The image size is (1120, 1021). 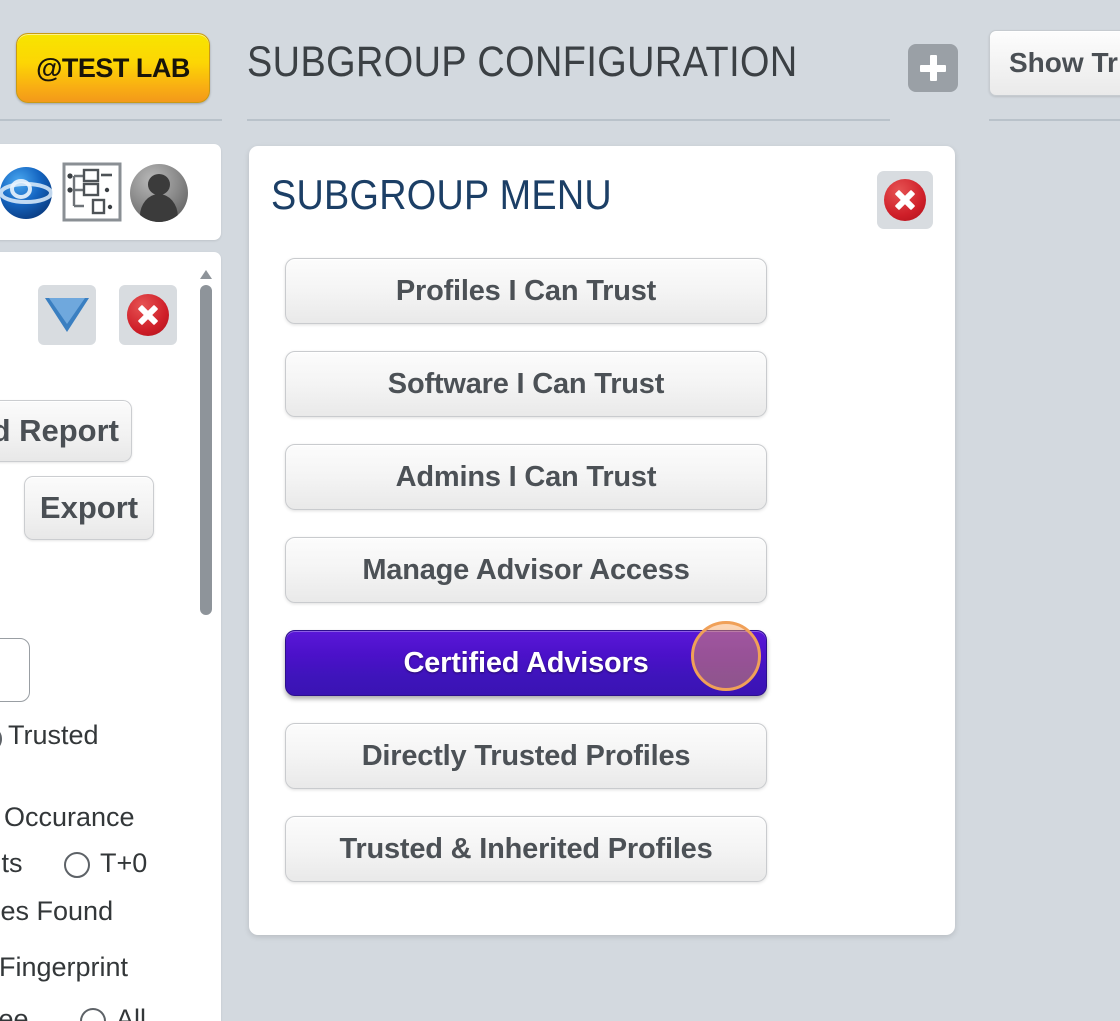 I want to click on option-label-issues-found: sues Found, so click(x=57, y=911).